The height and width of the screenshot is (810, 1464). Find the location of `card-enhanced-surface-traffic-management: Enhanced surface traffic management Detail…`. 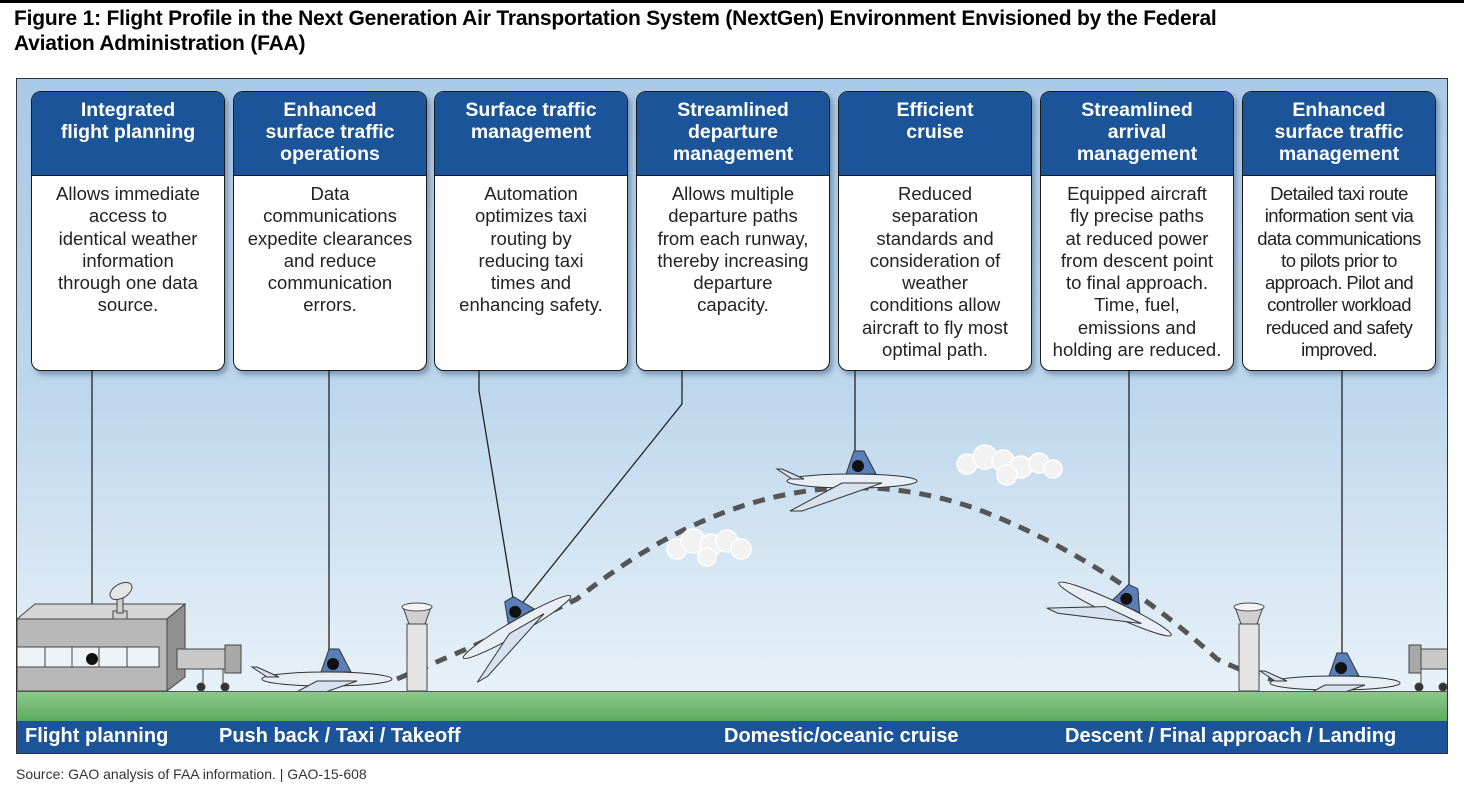

card-enhanced-surface-traffic-management: Enhanced surface traffic management Detail… is located at coordinates (1339, 231).